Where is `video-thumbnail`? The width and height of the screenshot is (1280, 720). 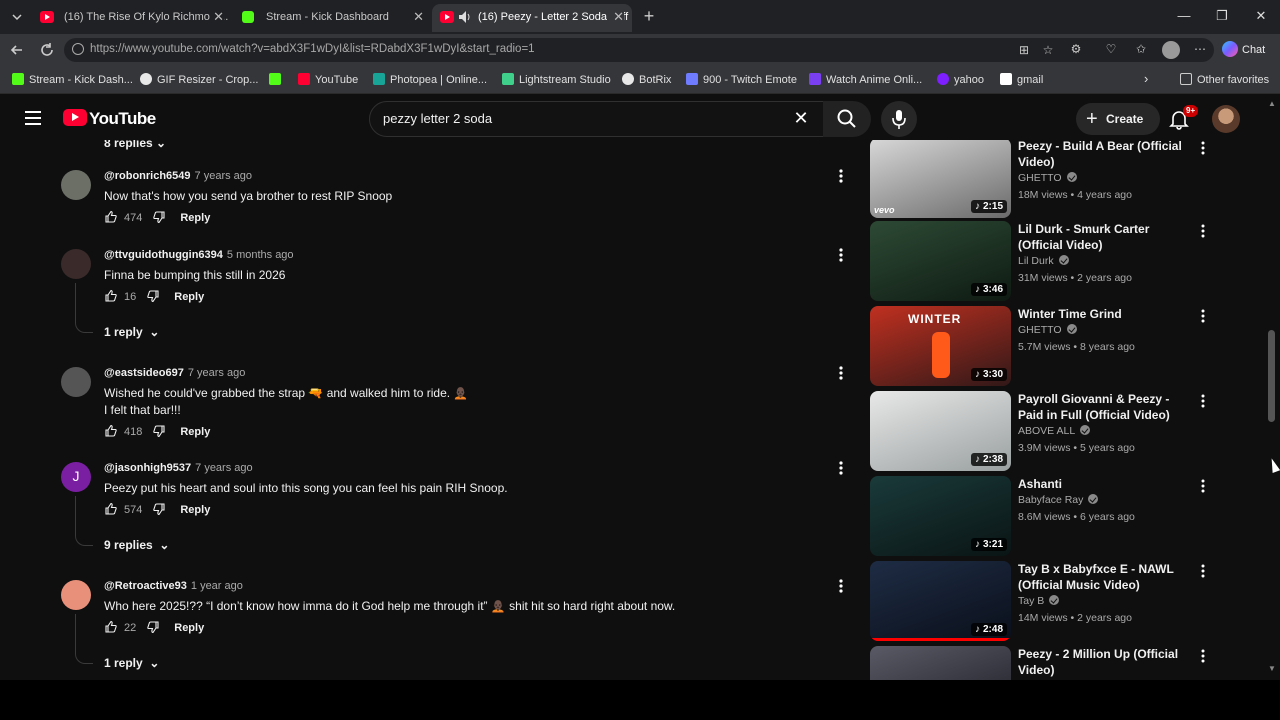 video-thumbnail is located at coordinates (940, 663).